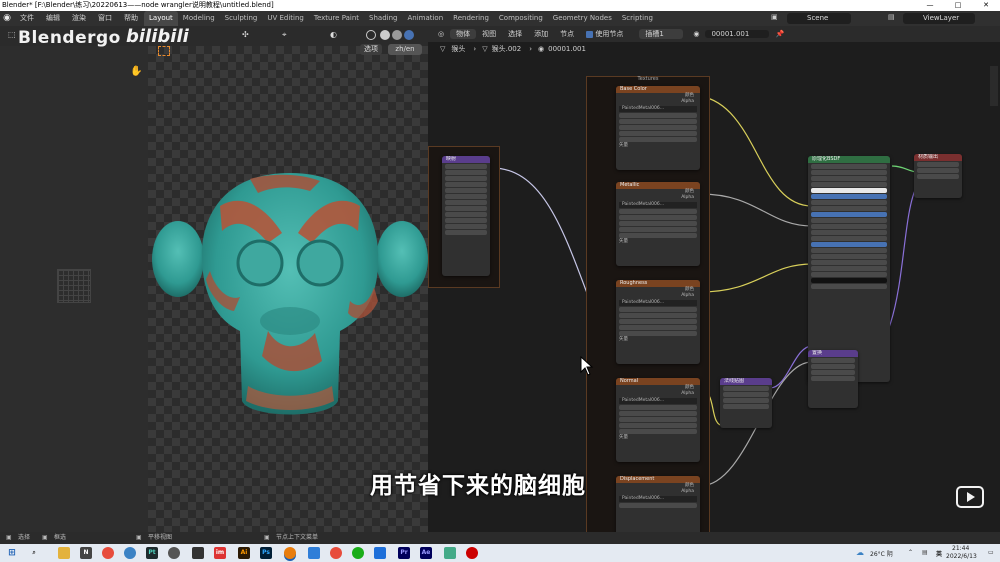 This screenshot has width=1000, height=562. Describe the element at coordinates (371, 35) in the screenshot. I see `shading-wire-button` at that location.